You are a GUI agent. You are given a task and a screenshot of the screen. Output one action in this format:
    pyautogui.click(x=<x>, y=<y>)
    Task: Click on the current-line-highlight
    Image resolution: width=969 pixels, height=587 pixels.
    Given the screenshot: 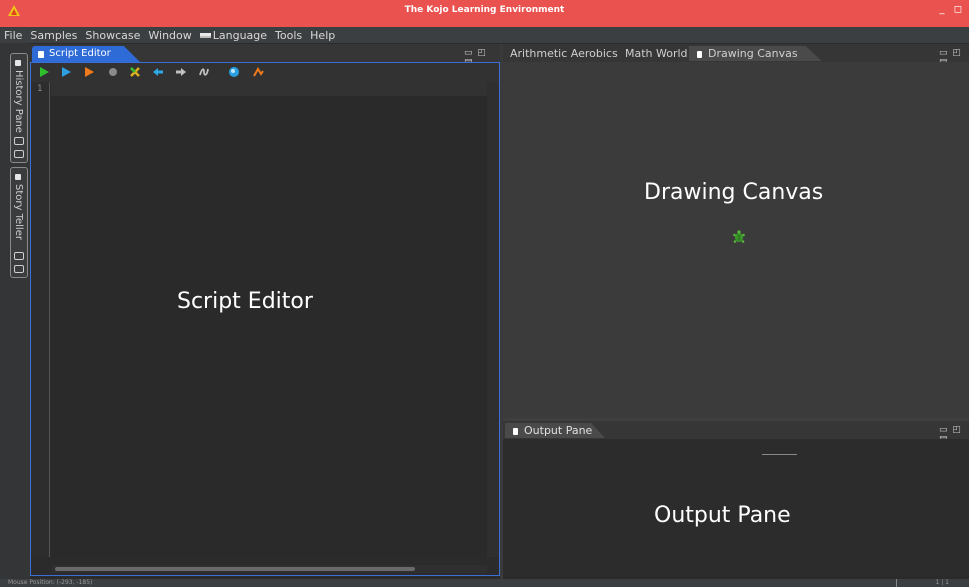 What is the action you would take?
    pyautogui.click(x=269, y=89)
    